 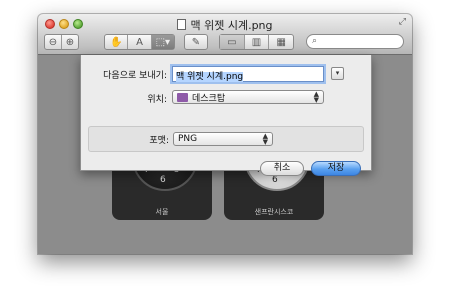 What do you see at coordinates (188, 139) in the screenshot?
I see `format-value: PNG` at bounding box center [188, 139].